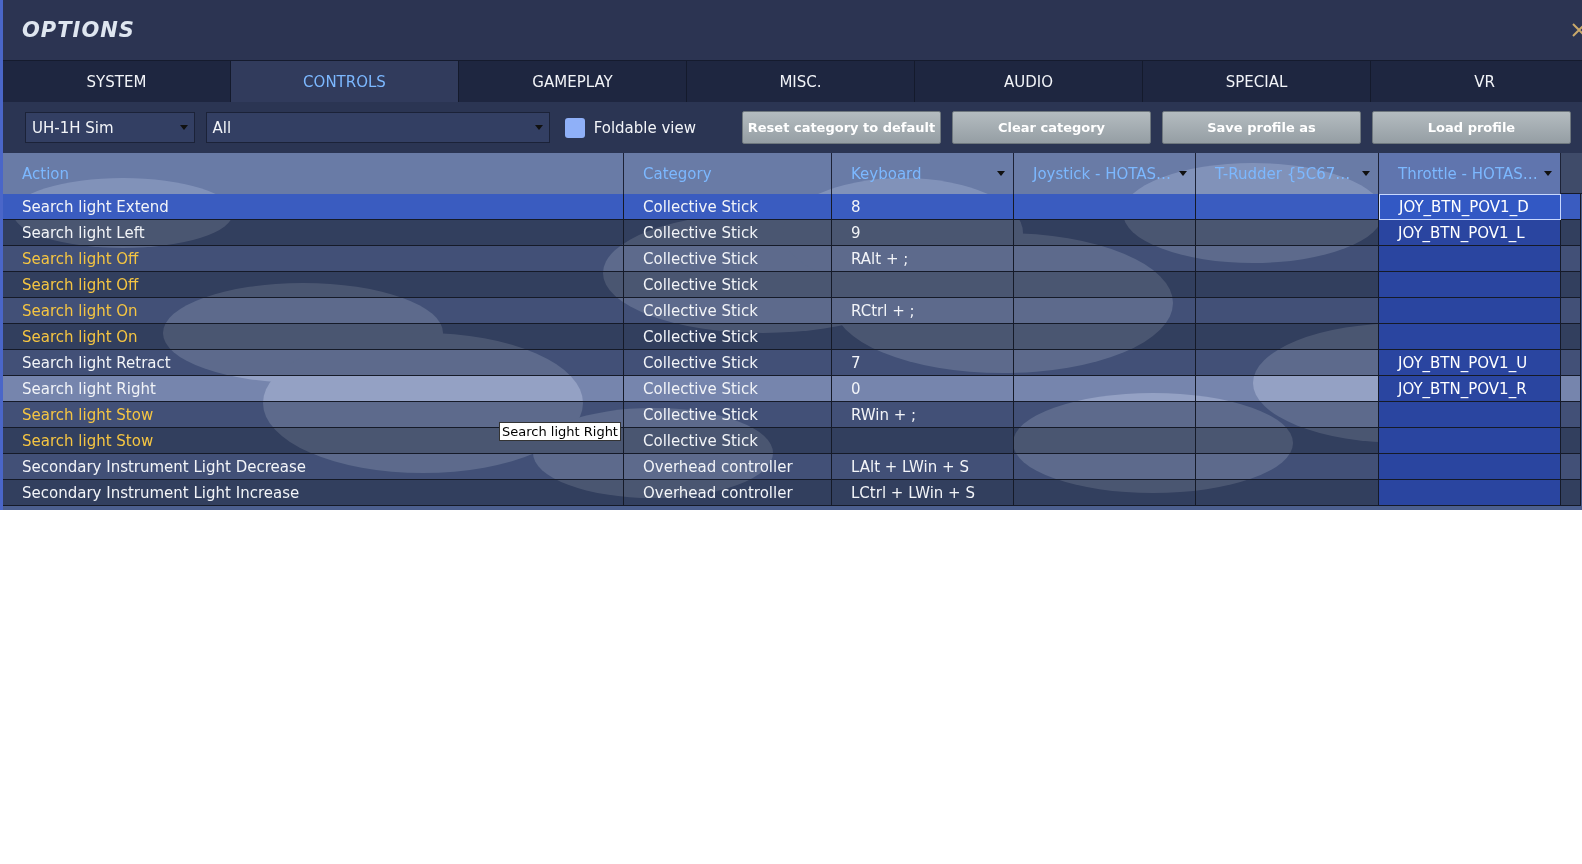 The image size is (1582, 864). I want to click on table-cell: RWin + ;, so click(923, 415).